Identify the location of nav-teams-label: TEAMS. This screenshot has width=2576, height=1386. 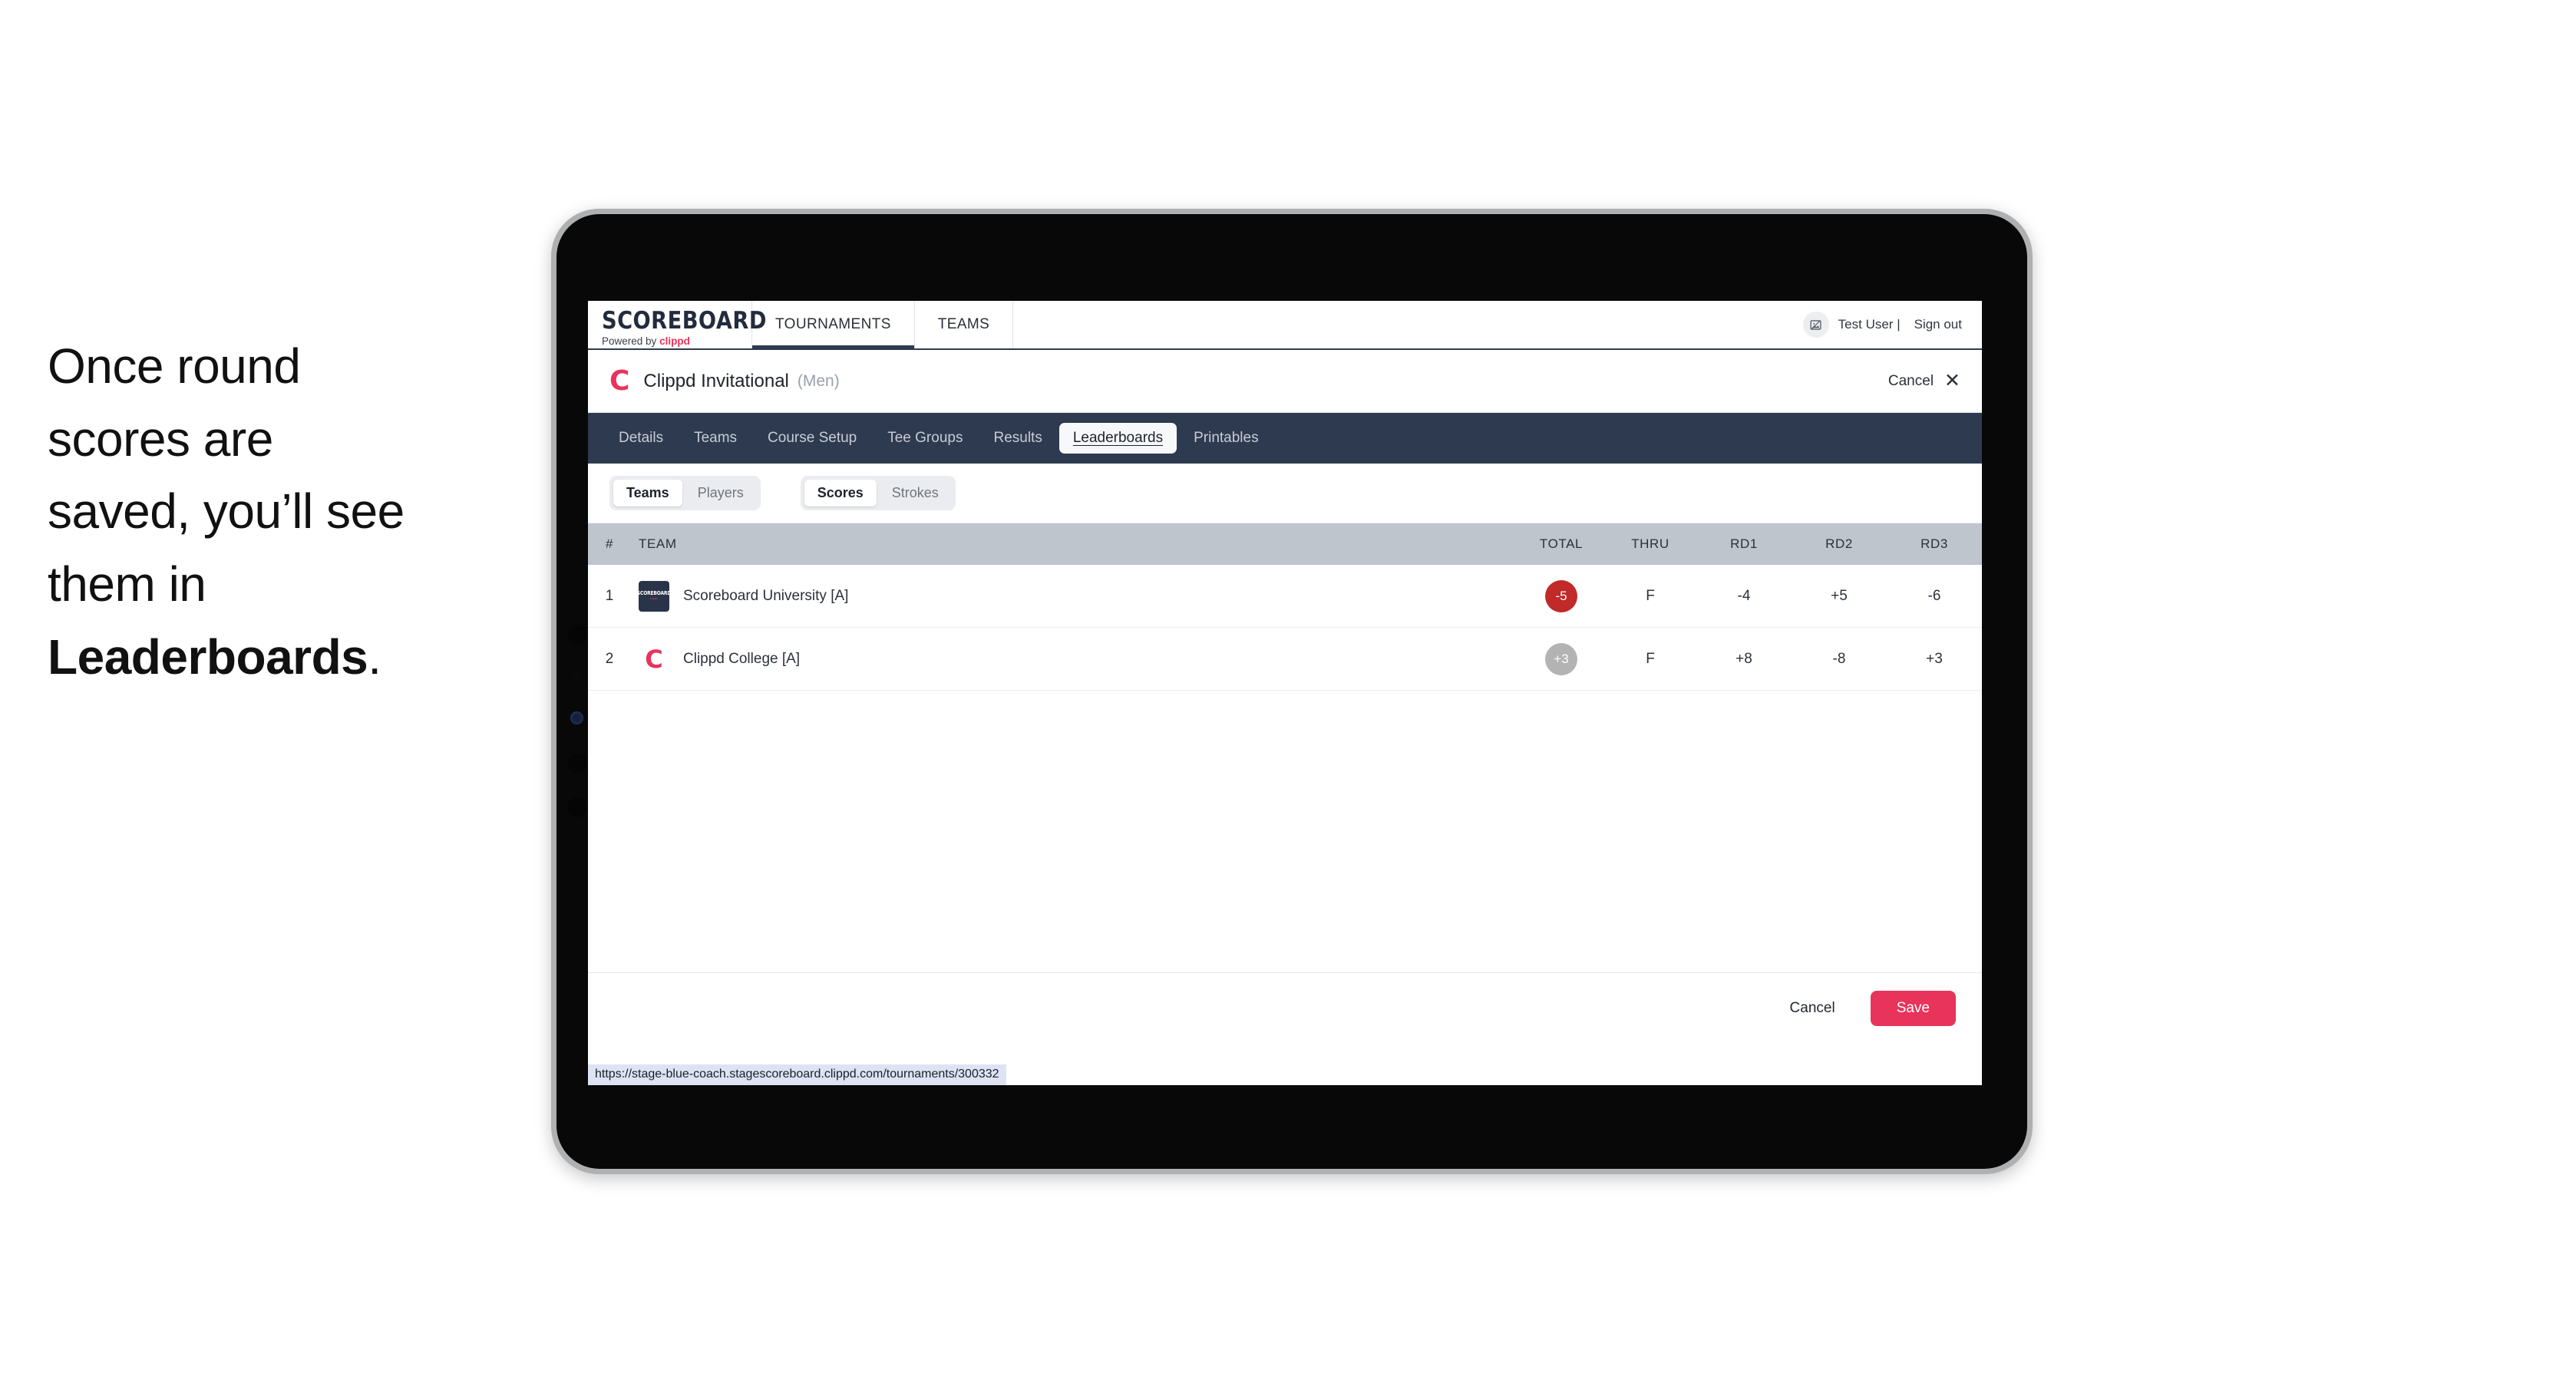
(963, 324).